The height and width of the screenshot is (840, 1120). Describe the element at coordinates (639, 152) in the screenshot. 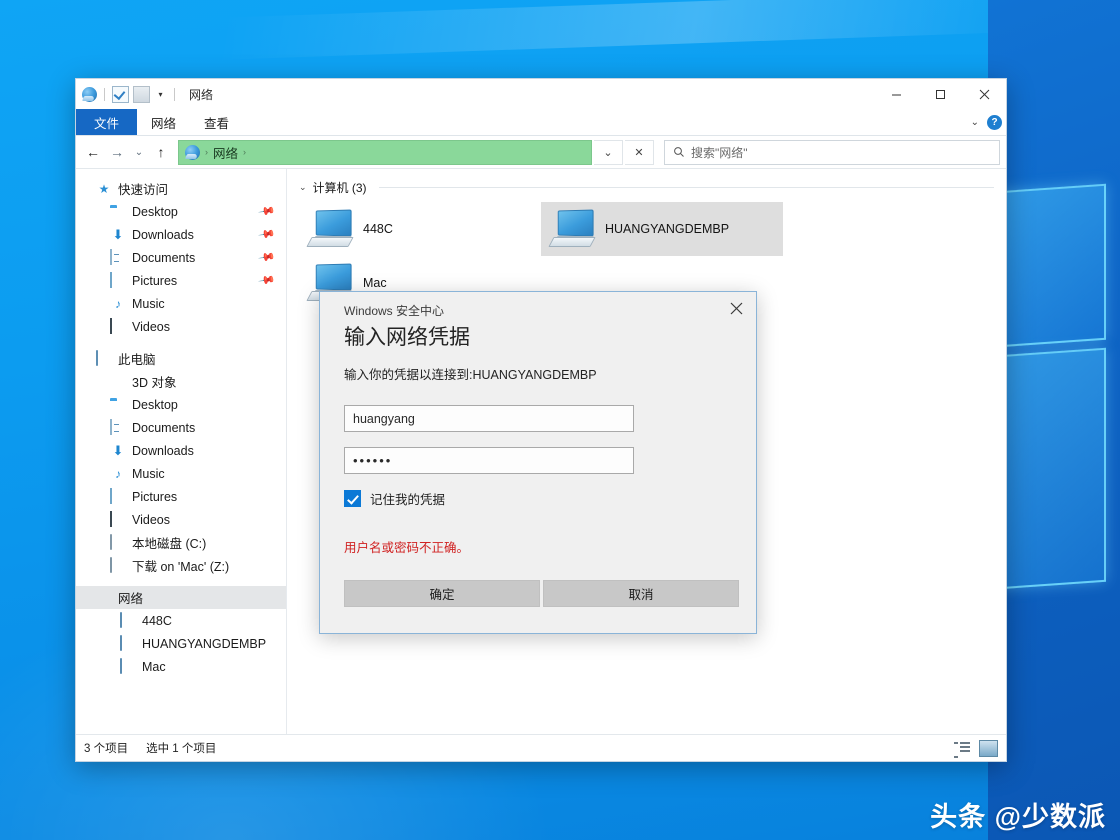

I see `address-stop-button: ✕` at that location.